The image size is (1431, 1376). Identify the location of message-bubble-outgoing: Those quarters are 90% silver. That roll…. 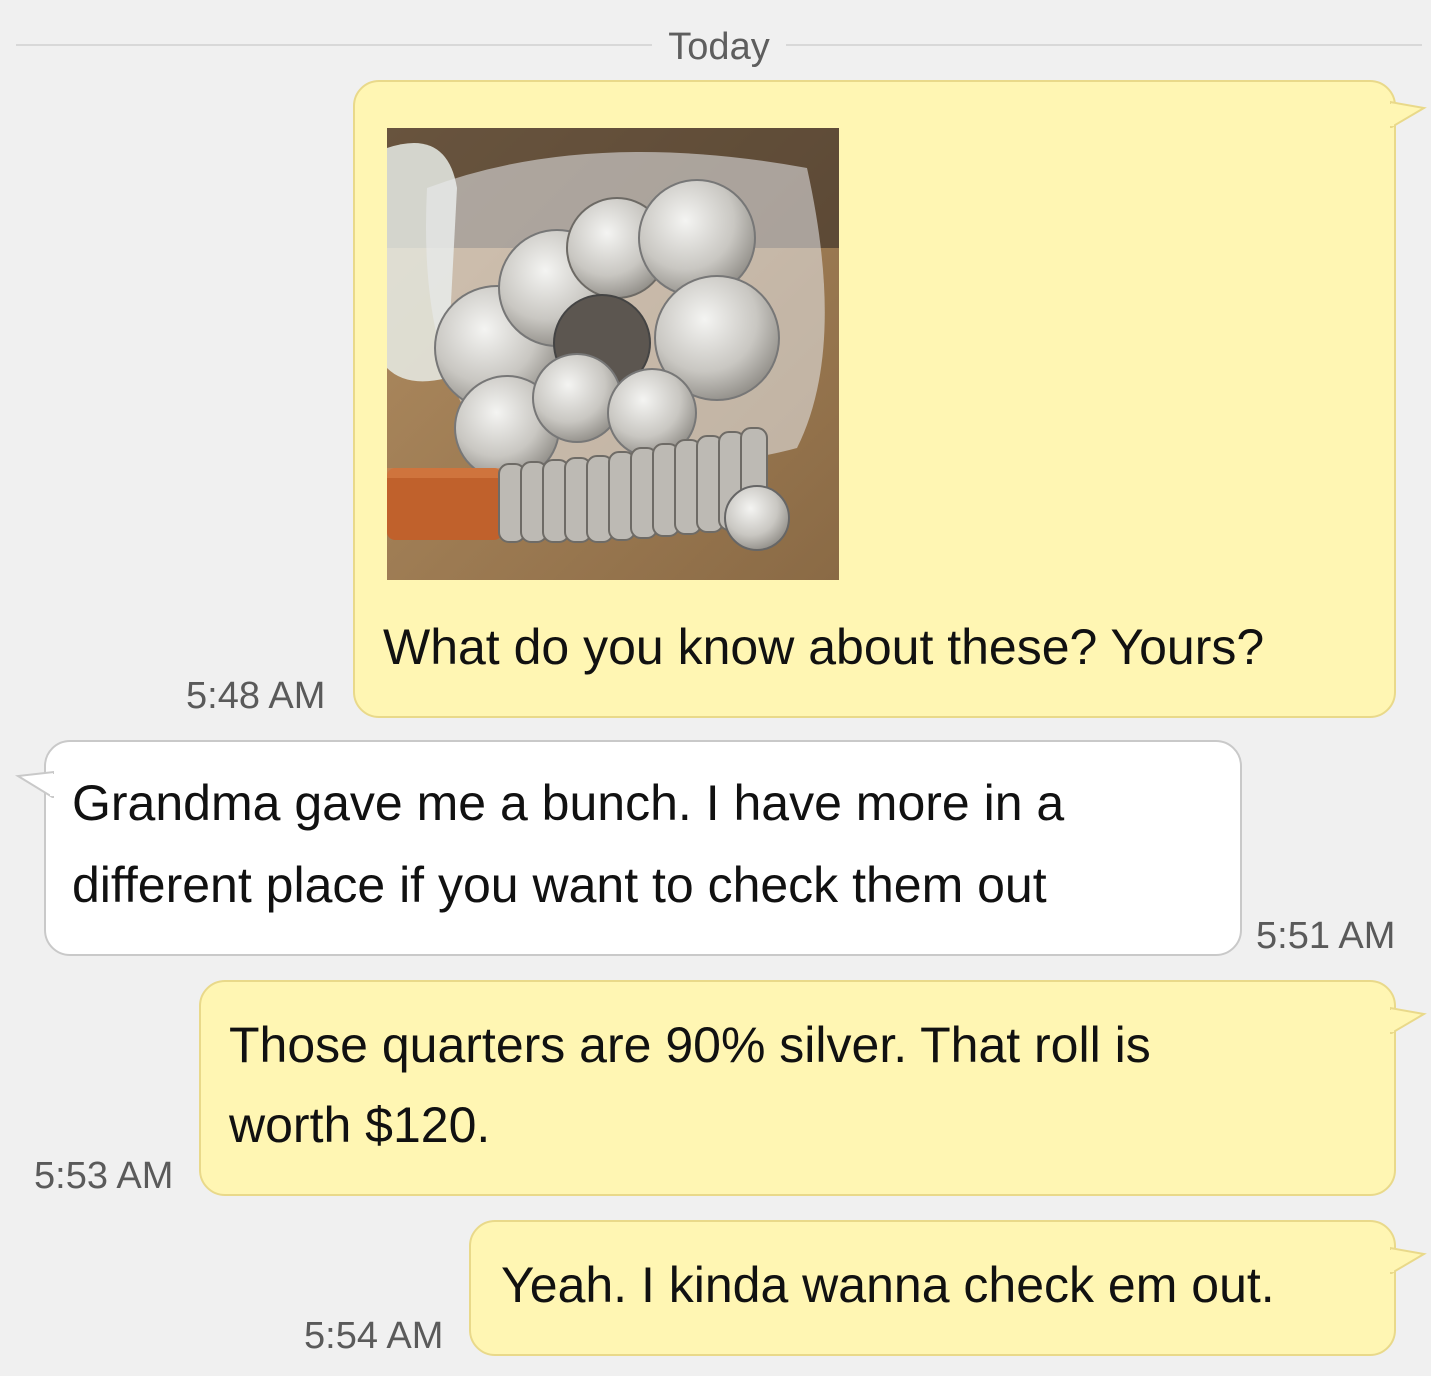
(797, 1088).